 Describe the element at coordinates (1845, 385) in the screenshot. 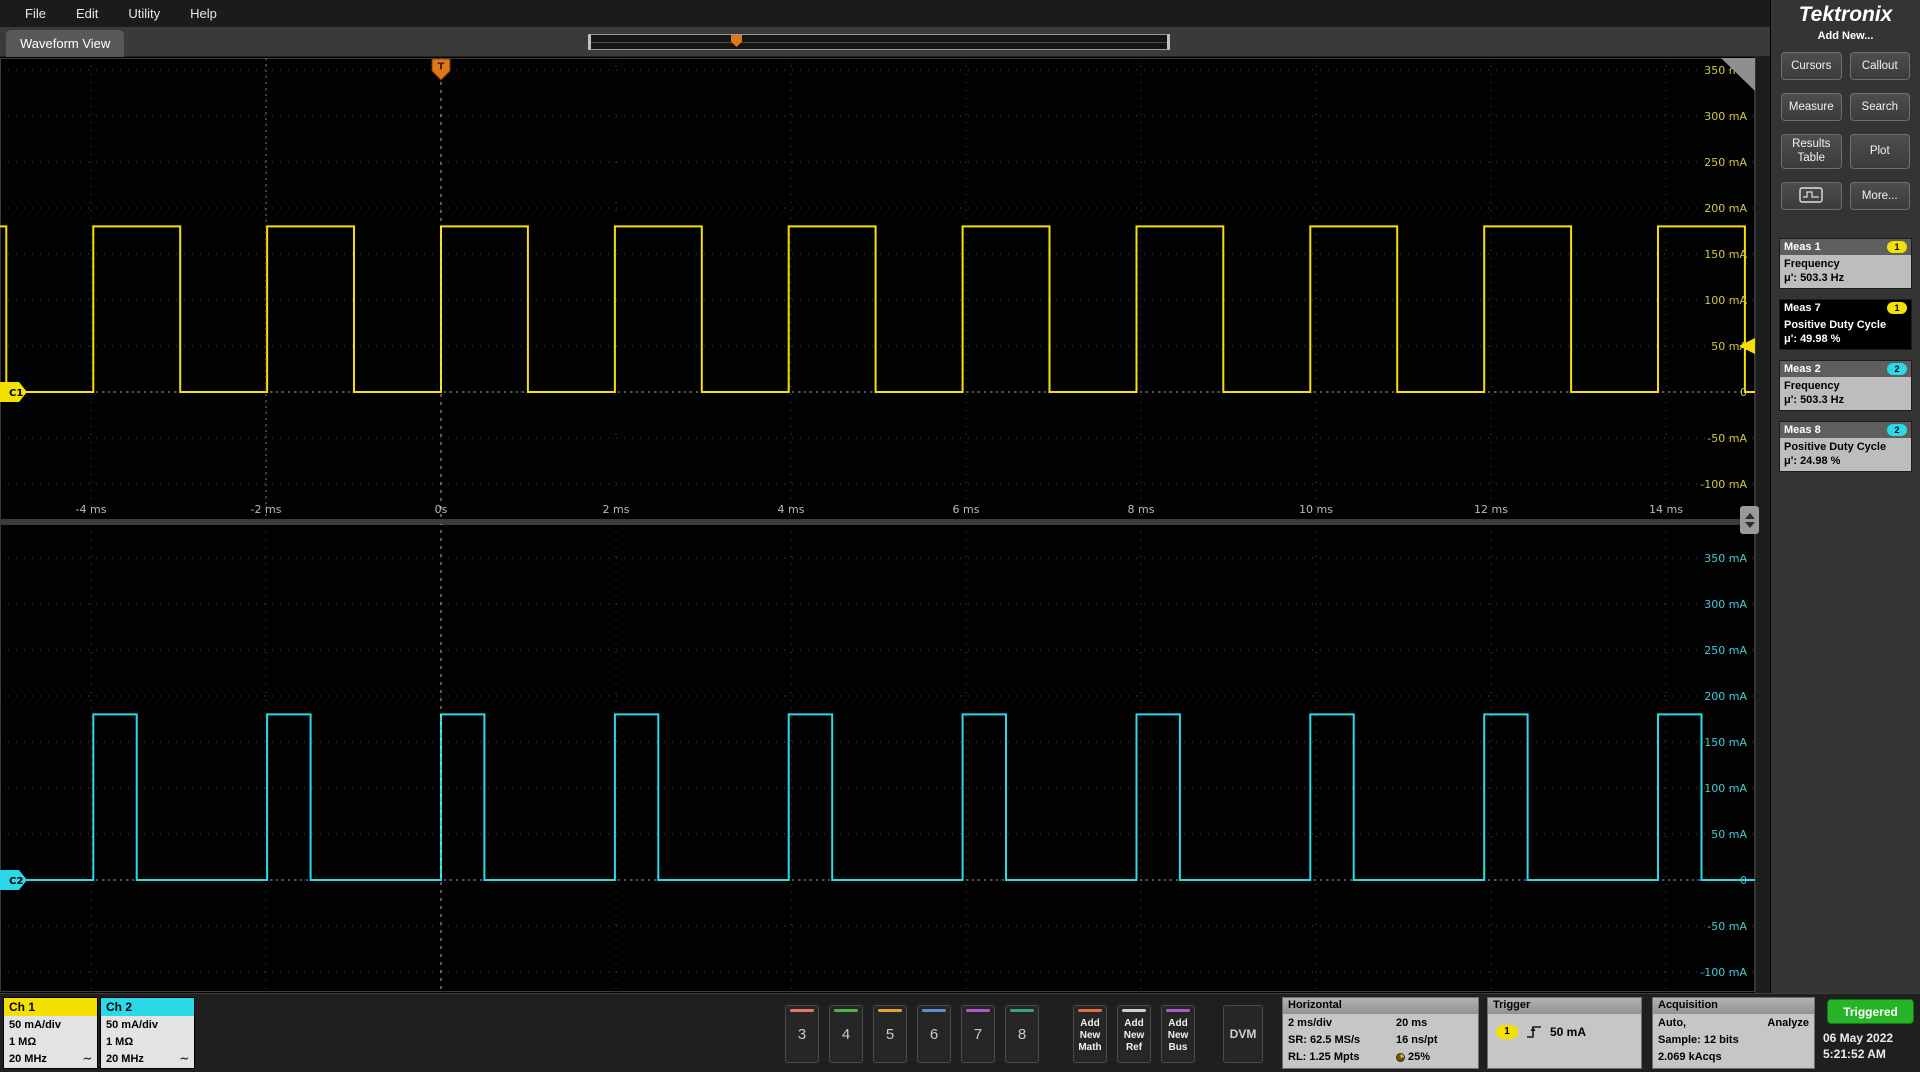

I see `meas-2-badge: Meas 2 2 Frequency μ': 503.3 Hz` at that location.